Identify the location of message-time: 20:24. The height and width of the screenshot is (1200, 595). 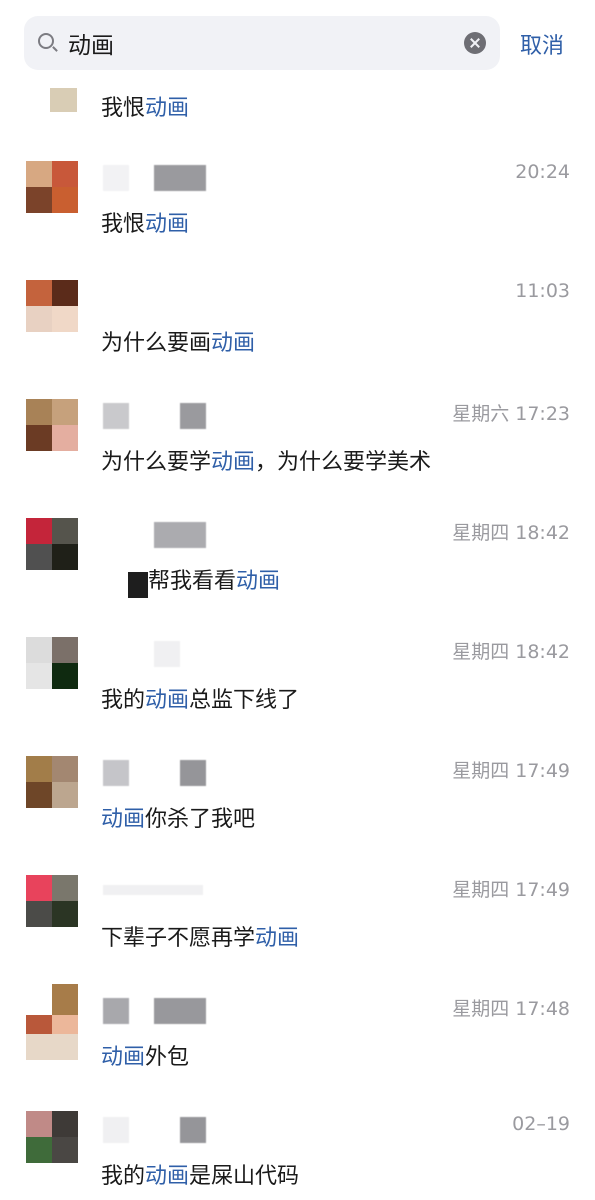
(542, 172).